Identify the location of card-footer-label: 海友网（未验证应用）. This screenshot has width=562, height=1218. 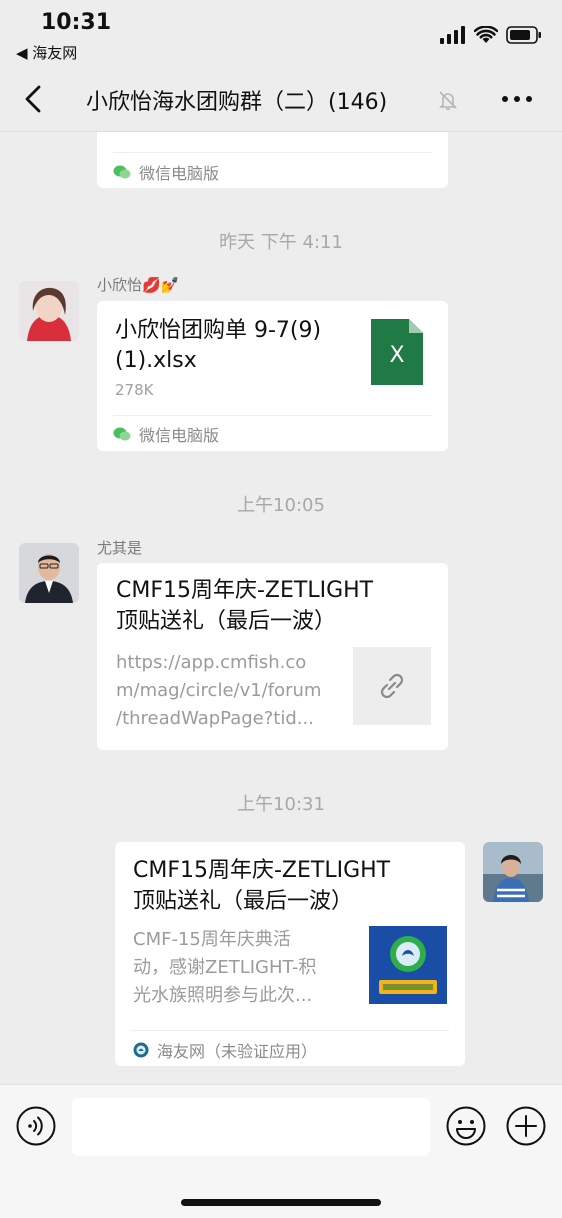
(237, 1051).